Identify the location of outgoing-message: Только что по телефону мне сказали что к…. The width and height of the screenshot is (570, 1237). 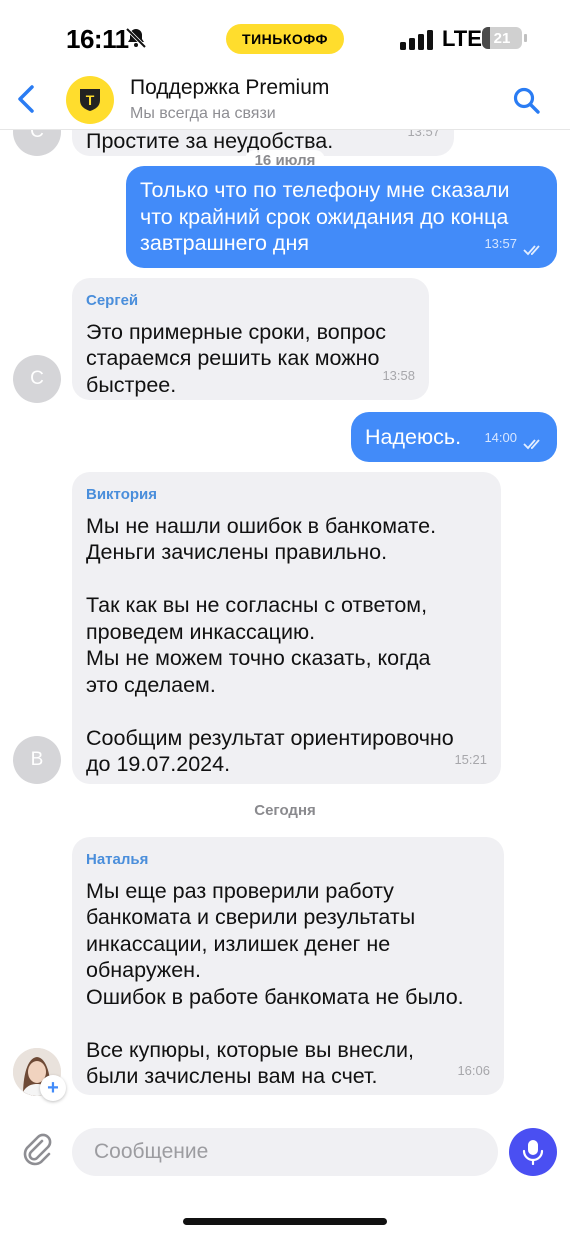
(341, 217).